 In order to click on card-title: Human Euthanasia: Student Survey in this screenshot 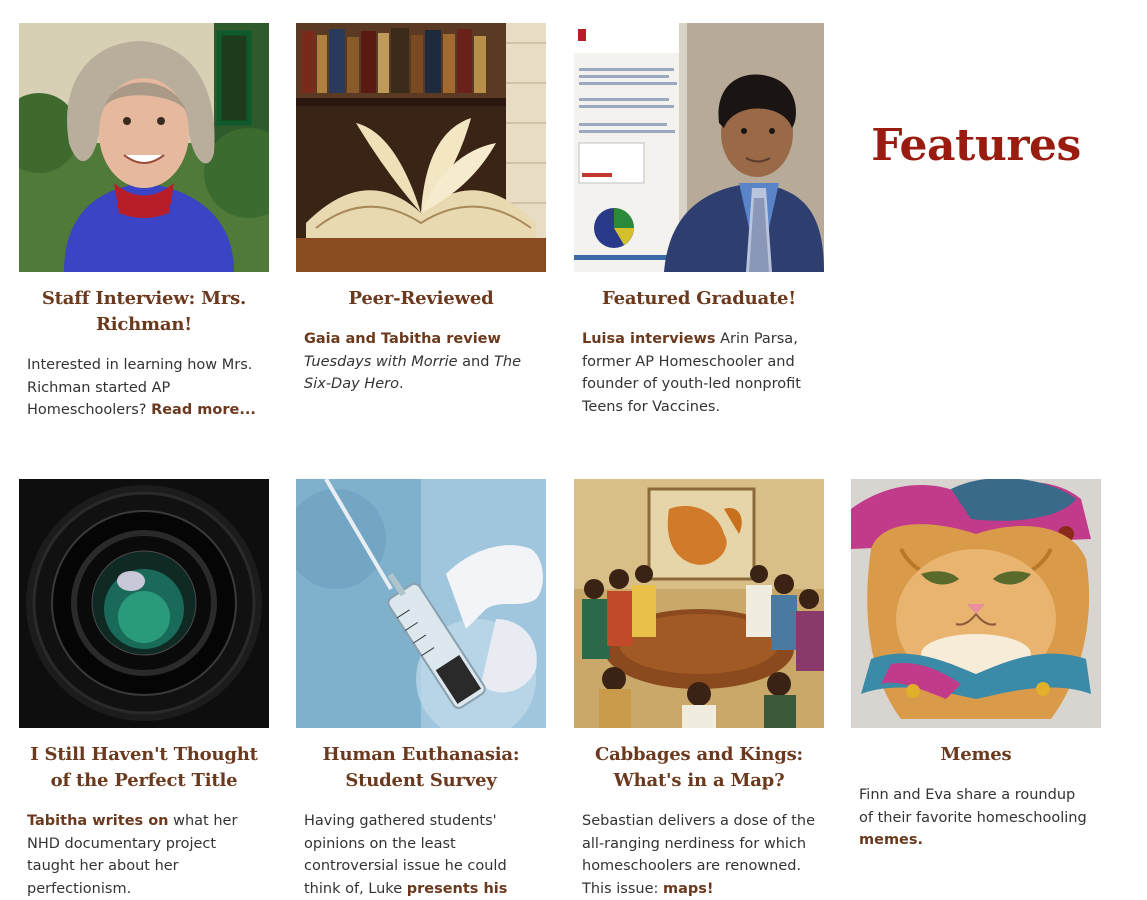, I will do `click(421, 768)`.